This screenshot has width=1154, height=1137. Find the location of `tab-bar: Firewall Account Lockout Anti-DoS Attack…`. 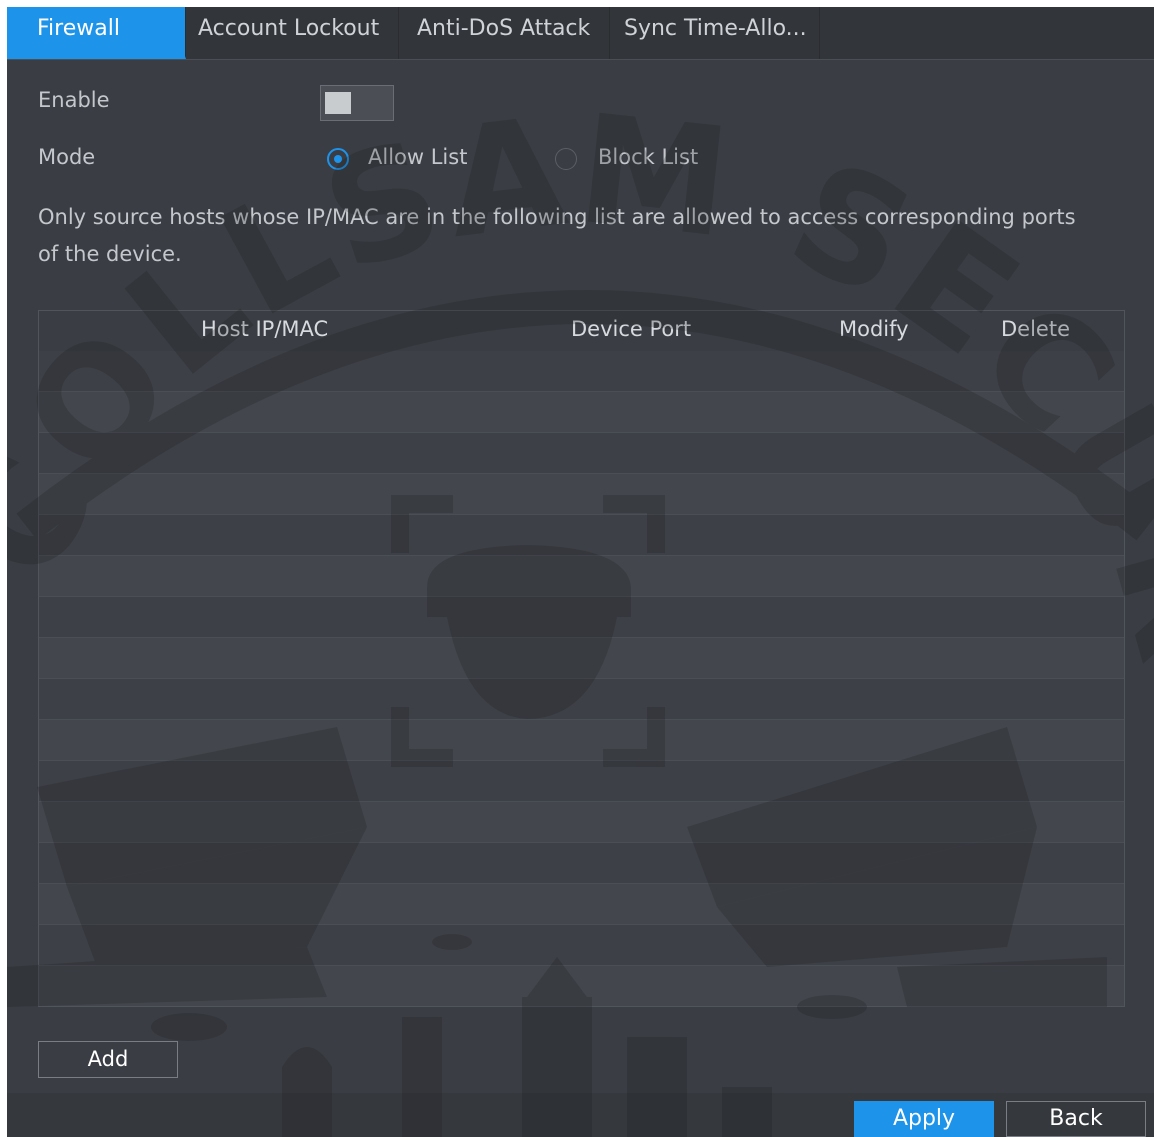

tab-bar: Firewall Account Lockout Anti-DoS Attack… is located at coordinates (580, 33).